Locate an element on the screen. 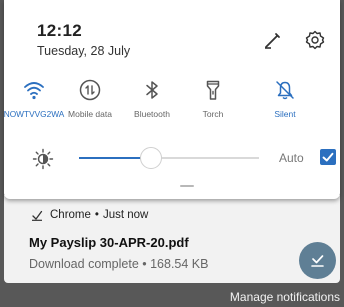 This screenshot has width=344, height=307. tile-torch-label: Torch is located at coordinates (213, 114).